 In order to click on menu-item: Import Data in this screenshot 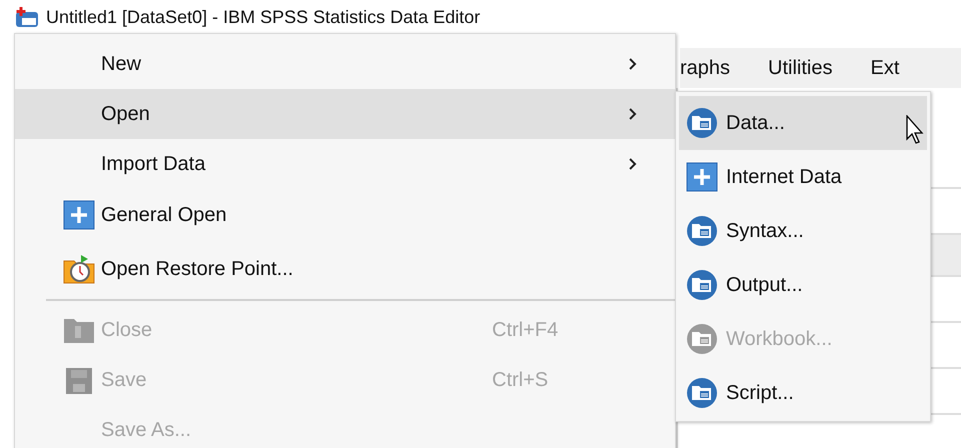, I will do `click(345, 164)`.